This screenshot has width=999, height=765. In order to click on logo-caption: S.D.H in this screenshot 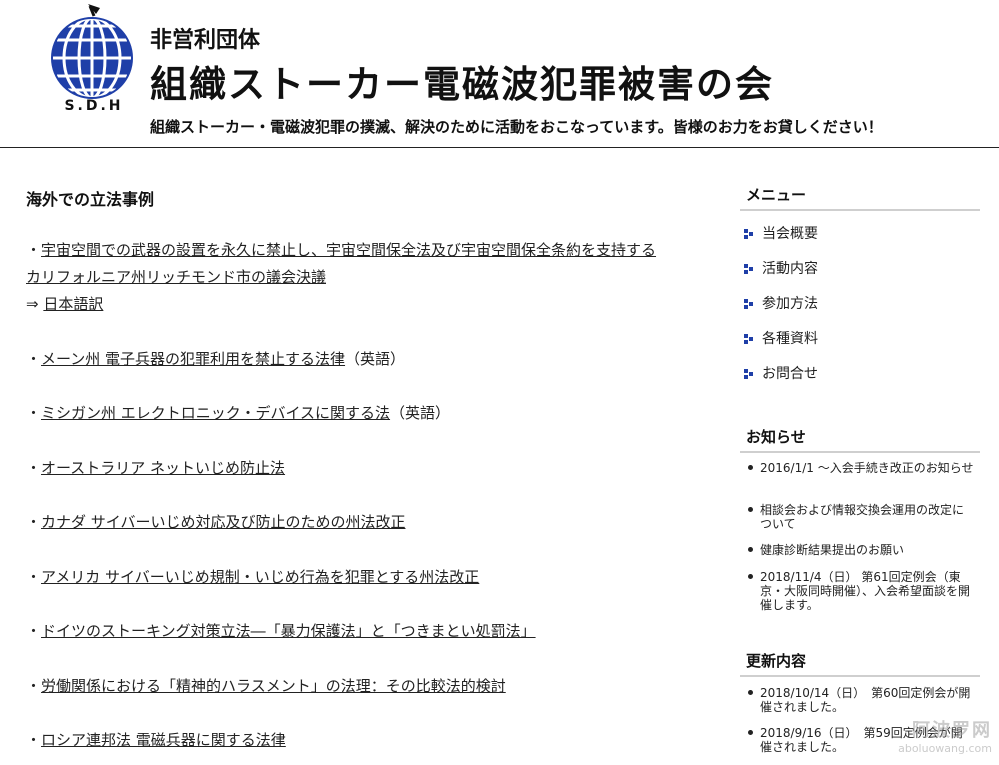, I will do `click(94, 106)`.